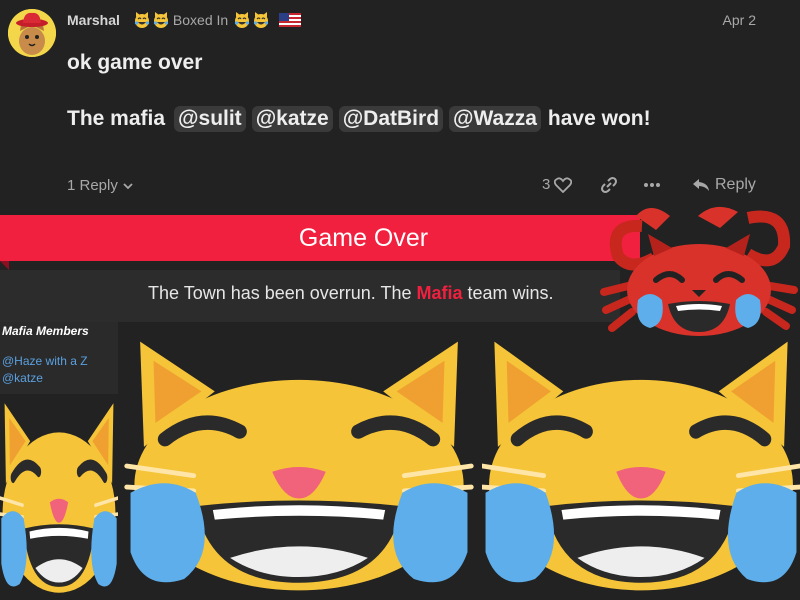 The width and height of the screenshot is (800, 600). I want to click on like-count: 3, so click(546, 184).